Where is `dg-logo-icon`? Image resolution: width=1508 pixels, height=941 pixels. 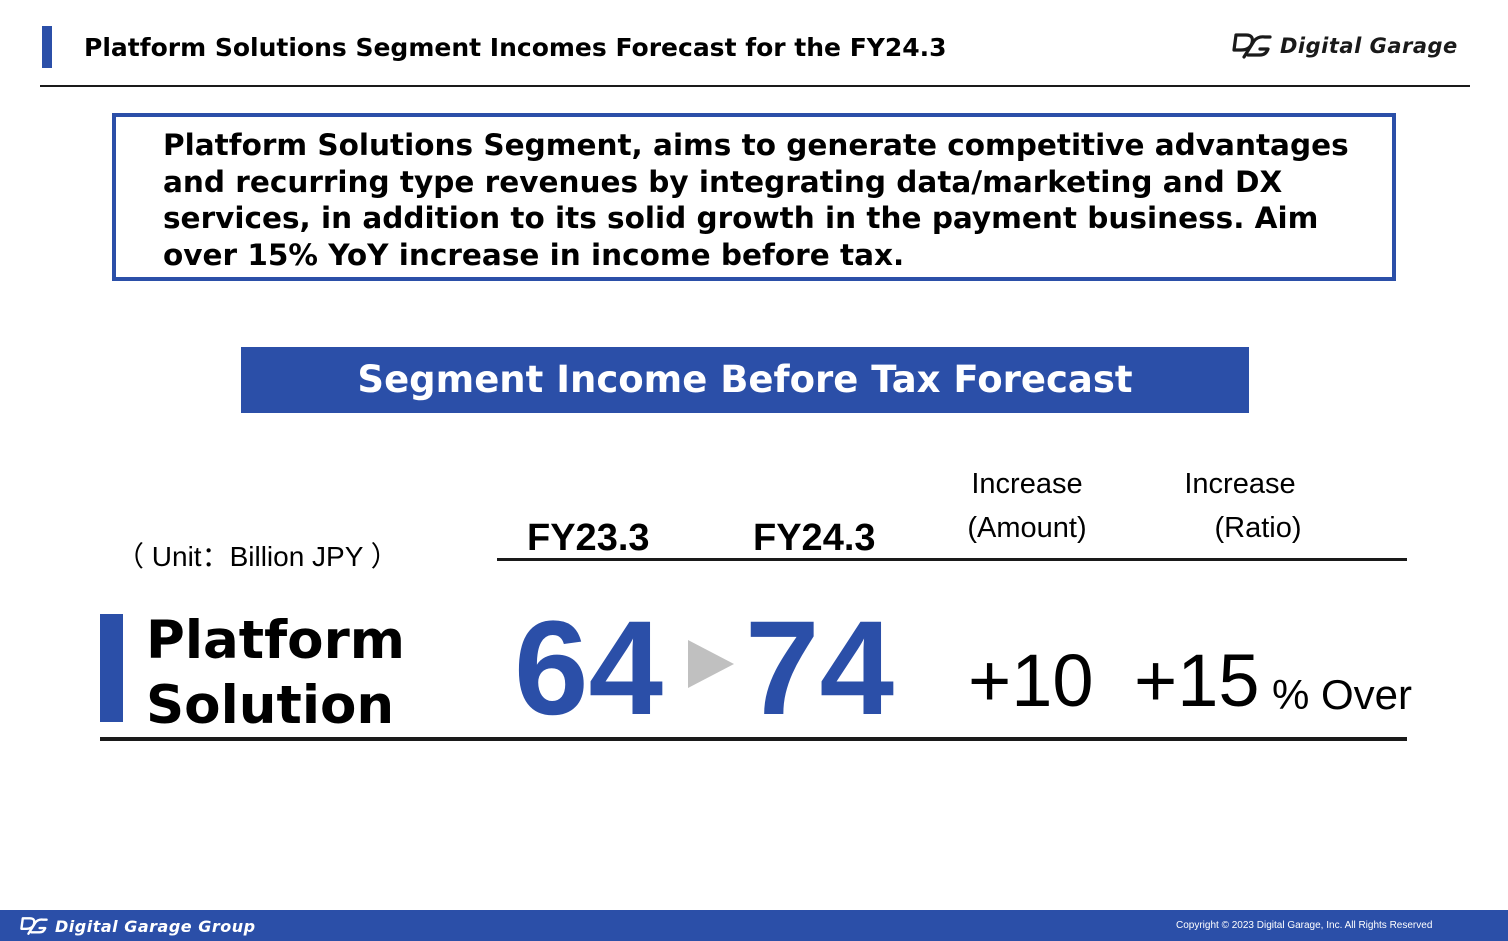
dg-logo-icon is located at coordinates (1252, 46).